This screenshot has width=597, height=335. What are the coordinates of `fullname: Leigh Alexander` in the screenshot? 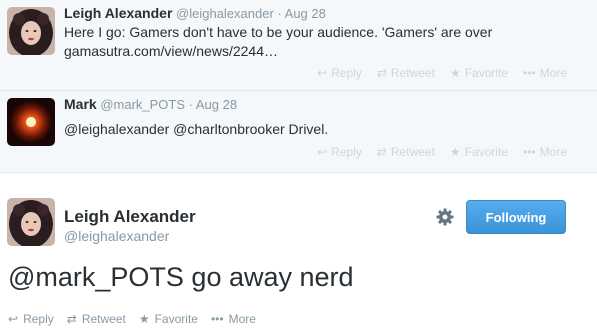 It's located at (118, 13).